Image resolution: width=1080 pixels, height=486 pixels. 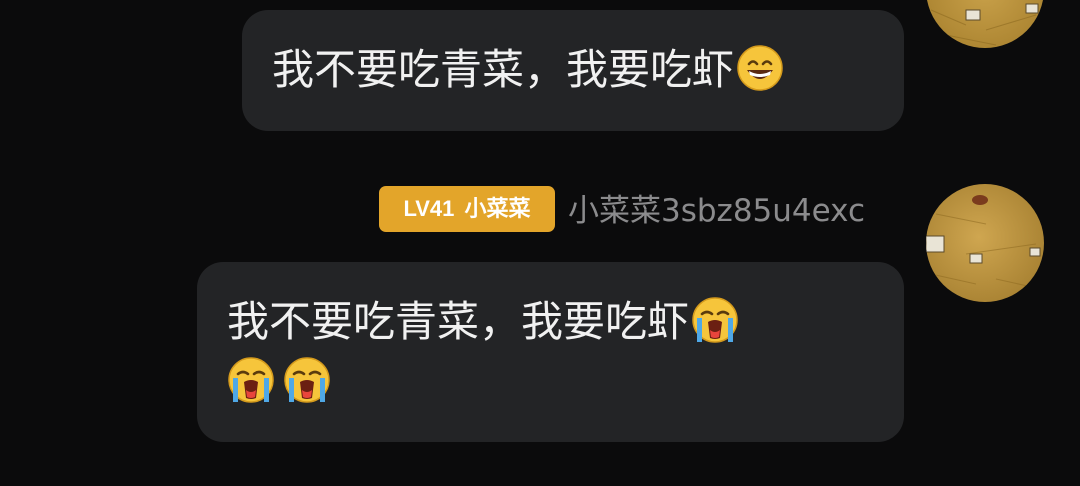 I want to click on level-text: LV41, so click(x=429, y=208).